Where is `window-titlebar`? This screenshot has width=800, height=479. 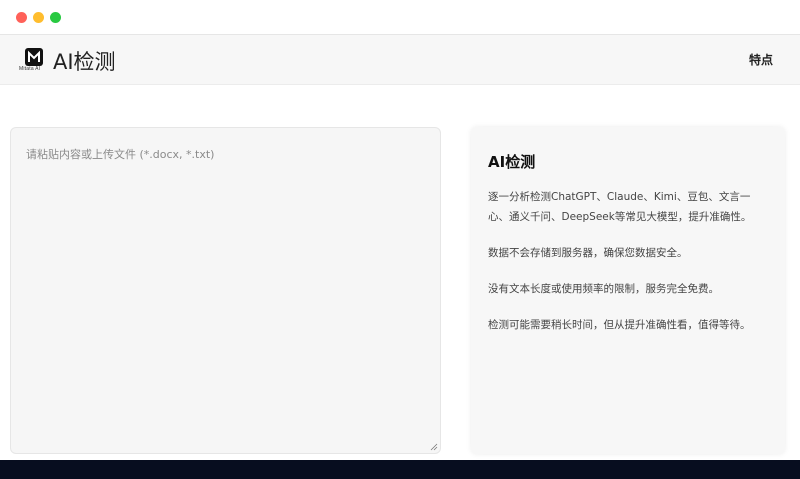 window-titlebar is located at coordinates (400, 17).